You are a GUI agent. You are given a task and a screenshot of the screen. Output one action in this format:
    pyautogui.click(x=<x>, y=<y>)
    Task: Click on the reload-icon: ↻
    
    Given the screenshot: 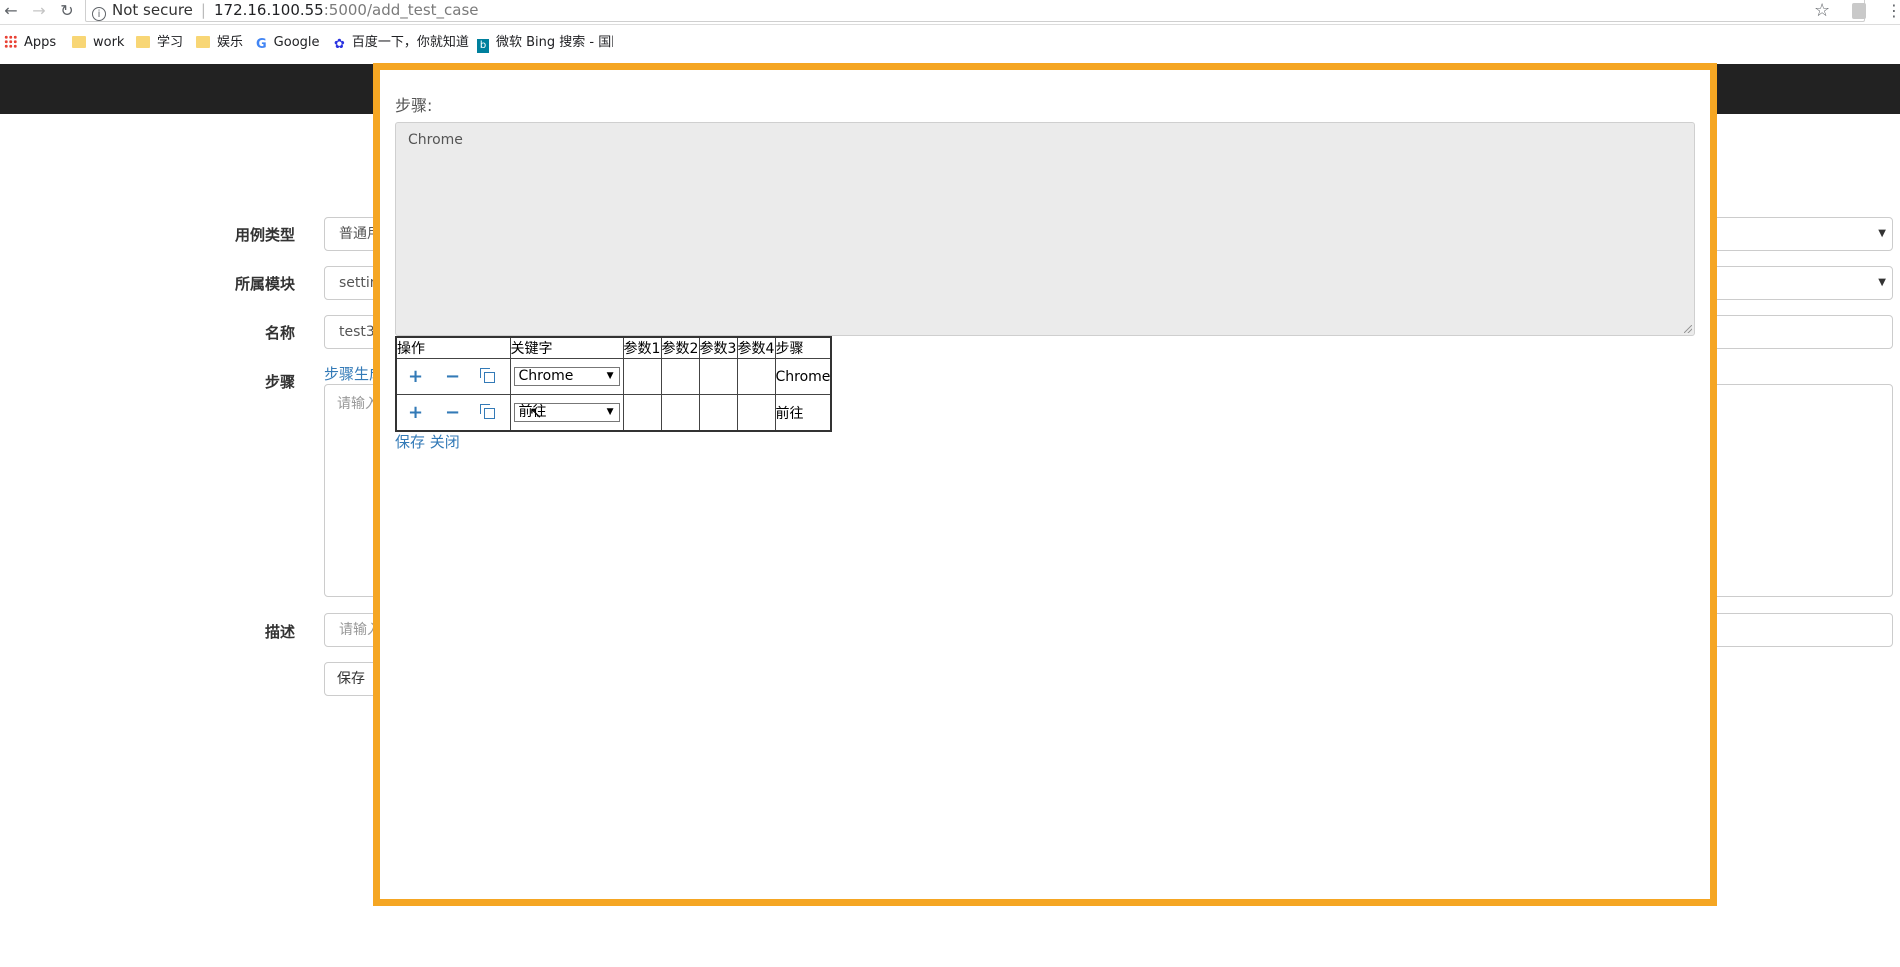 What is the action you would take?
    pyautogui.click(x=67, y=11)
    